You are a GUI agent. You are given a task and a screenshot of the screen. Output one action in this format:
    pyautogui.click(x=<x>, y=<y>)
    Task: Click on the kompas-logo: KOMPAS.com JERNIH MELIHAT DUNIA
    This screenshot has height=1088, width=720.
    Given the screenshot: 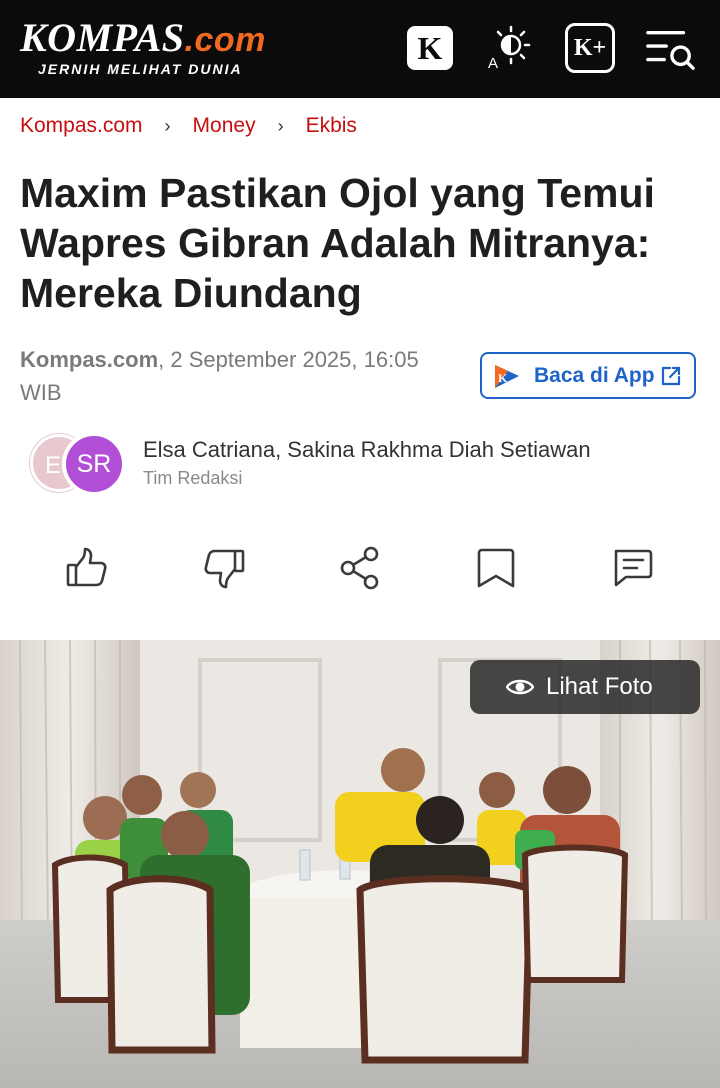 What is the action you would take?
    pyautogui.click(x=143, y=46)
    